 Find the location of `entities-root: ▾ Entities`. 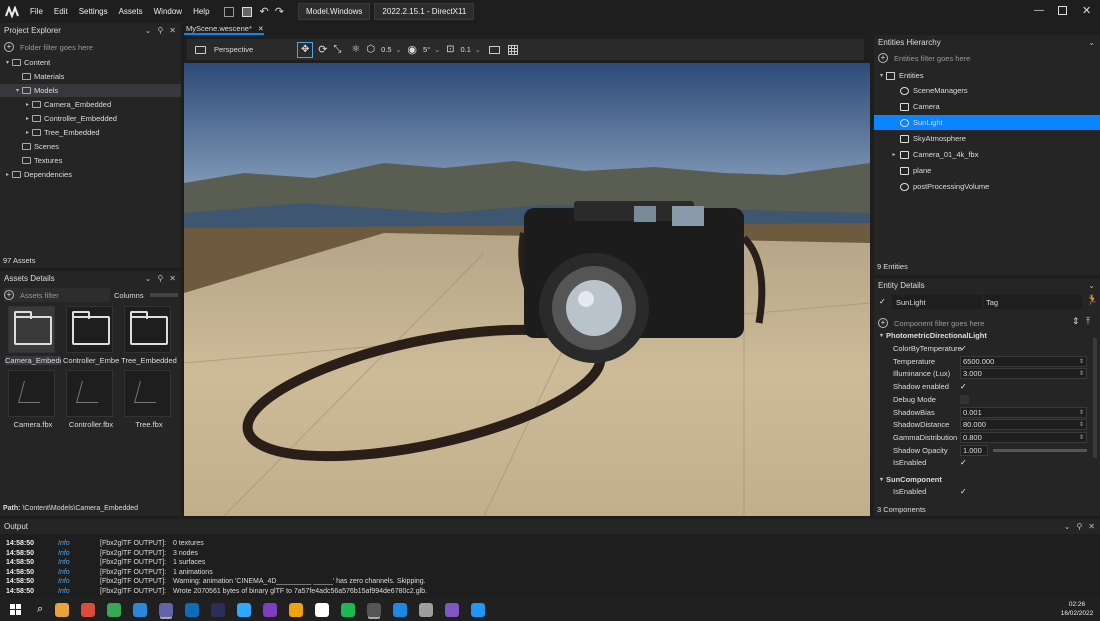

entities-root: ▾ Entities is located at coordinates (987, 75).